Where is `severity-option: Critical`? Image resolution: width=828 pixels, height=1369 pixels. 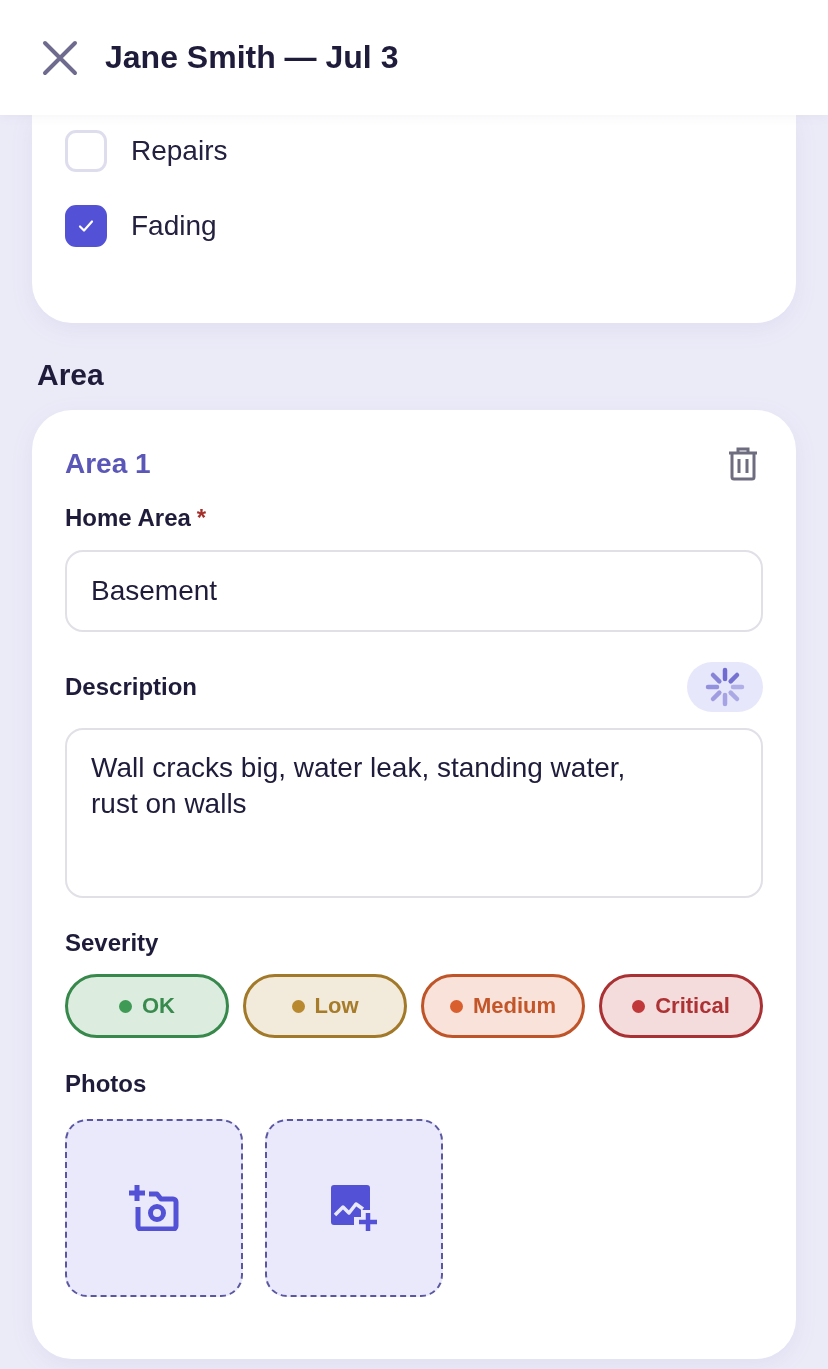 severity-option: Critical is located at coordinates (681, 1006).